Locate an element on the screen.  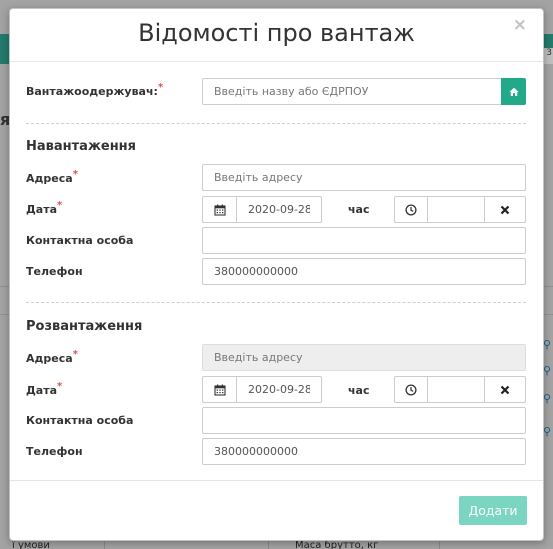
unloading-time-clear-button is located at coordinates (505, 389).